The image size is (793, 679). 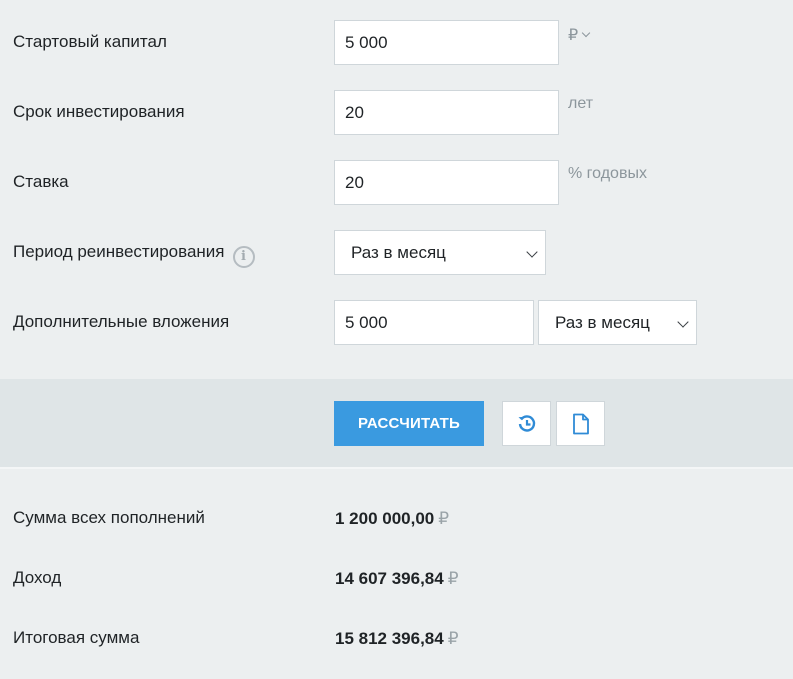 I want to click on income-value: 14 607 396,84 ₽, so click(x=397, y=579).